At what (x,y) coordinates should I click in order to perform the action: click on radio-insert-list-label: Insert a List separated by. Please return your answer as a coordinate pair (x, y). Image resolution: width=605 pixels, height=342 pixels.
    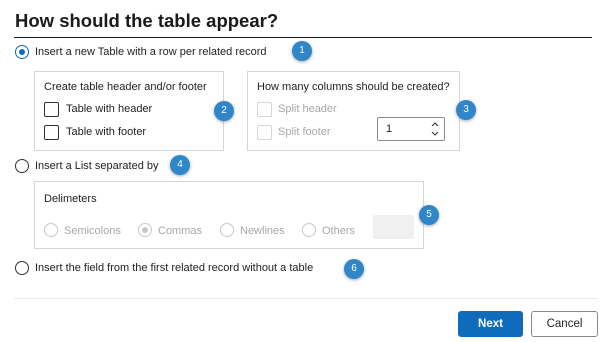
    Looking at the image, I should click on (97, 166).